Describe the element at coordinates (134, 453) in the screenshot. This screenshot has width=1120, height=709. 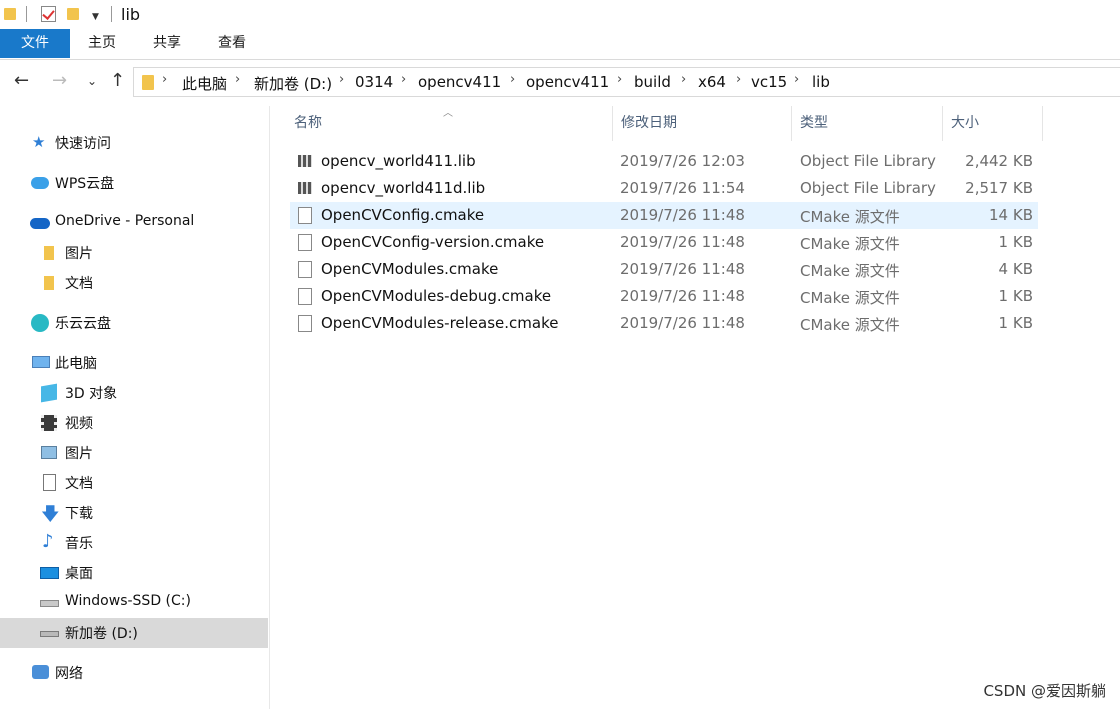
I see `sidebar-item-pictures: 图片` at that location.